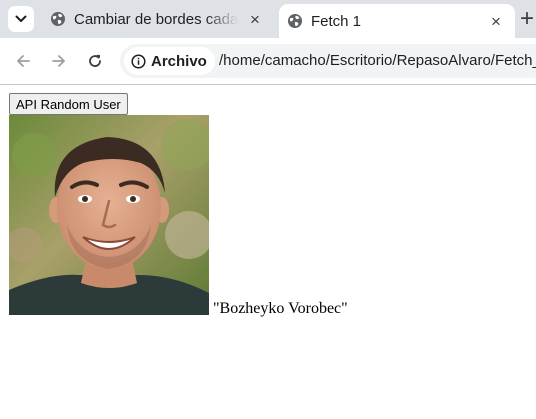 This screenshot has height=419, width=536. I want to click on back-button, so click(23, 61).